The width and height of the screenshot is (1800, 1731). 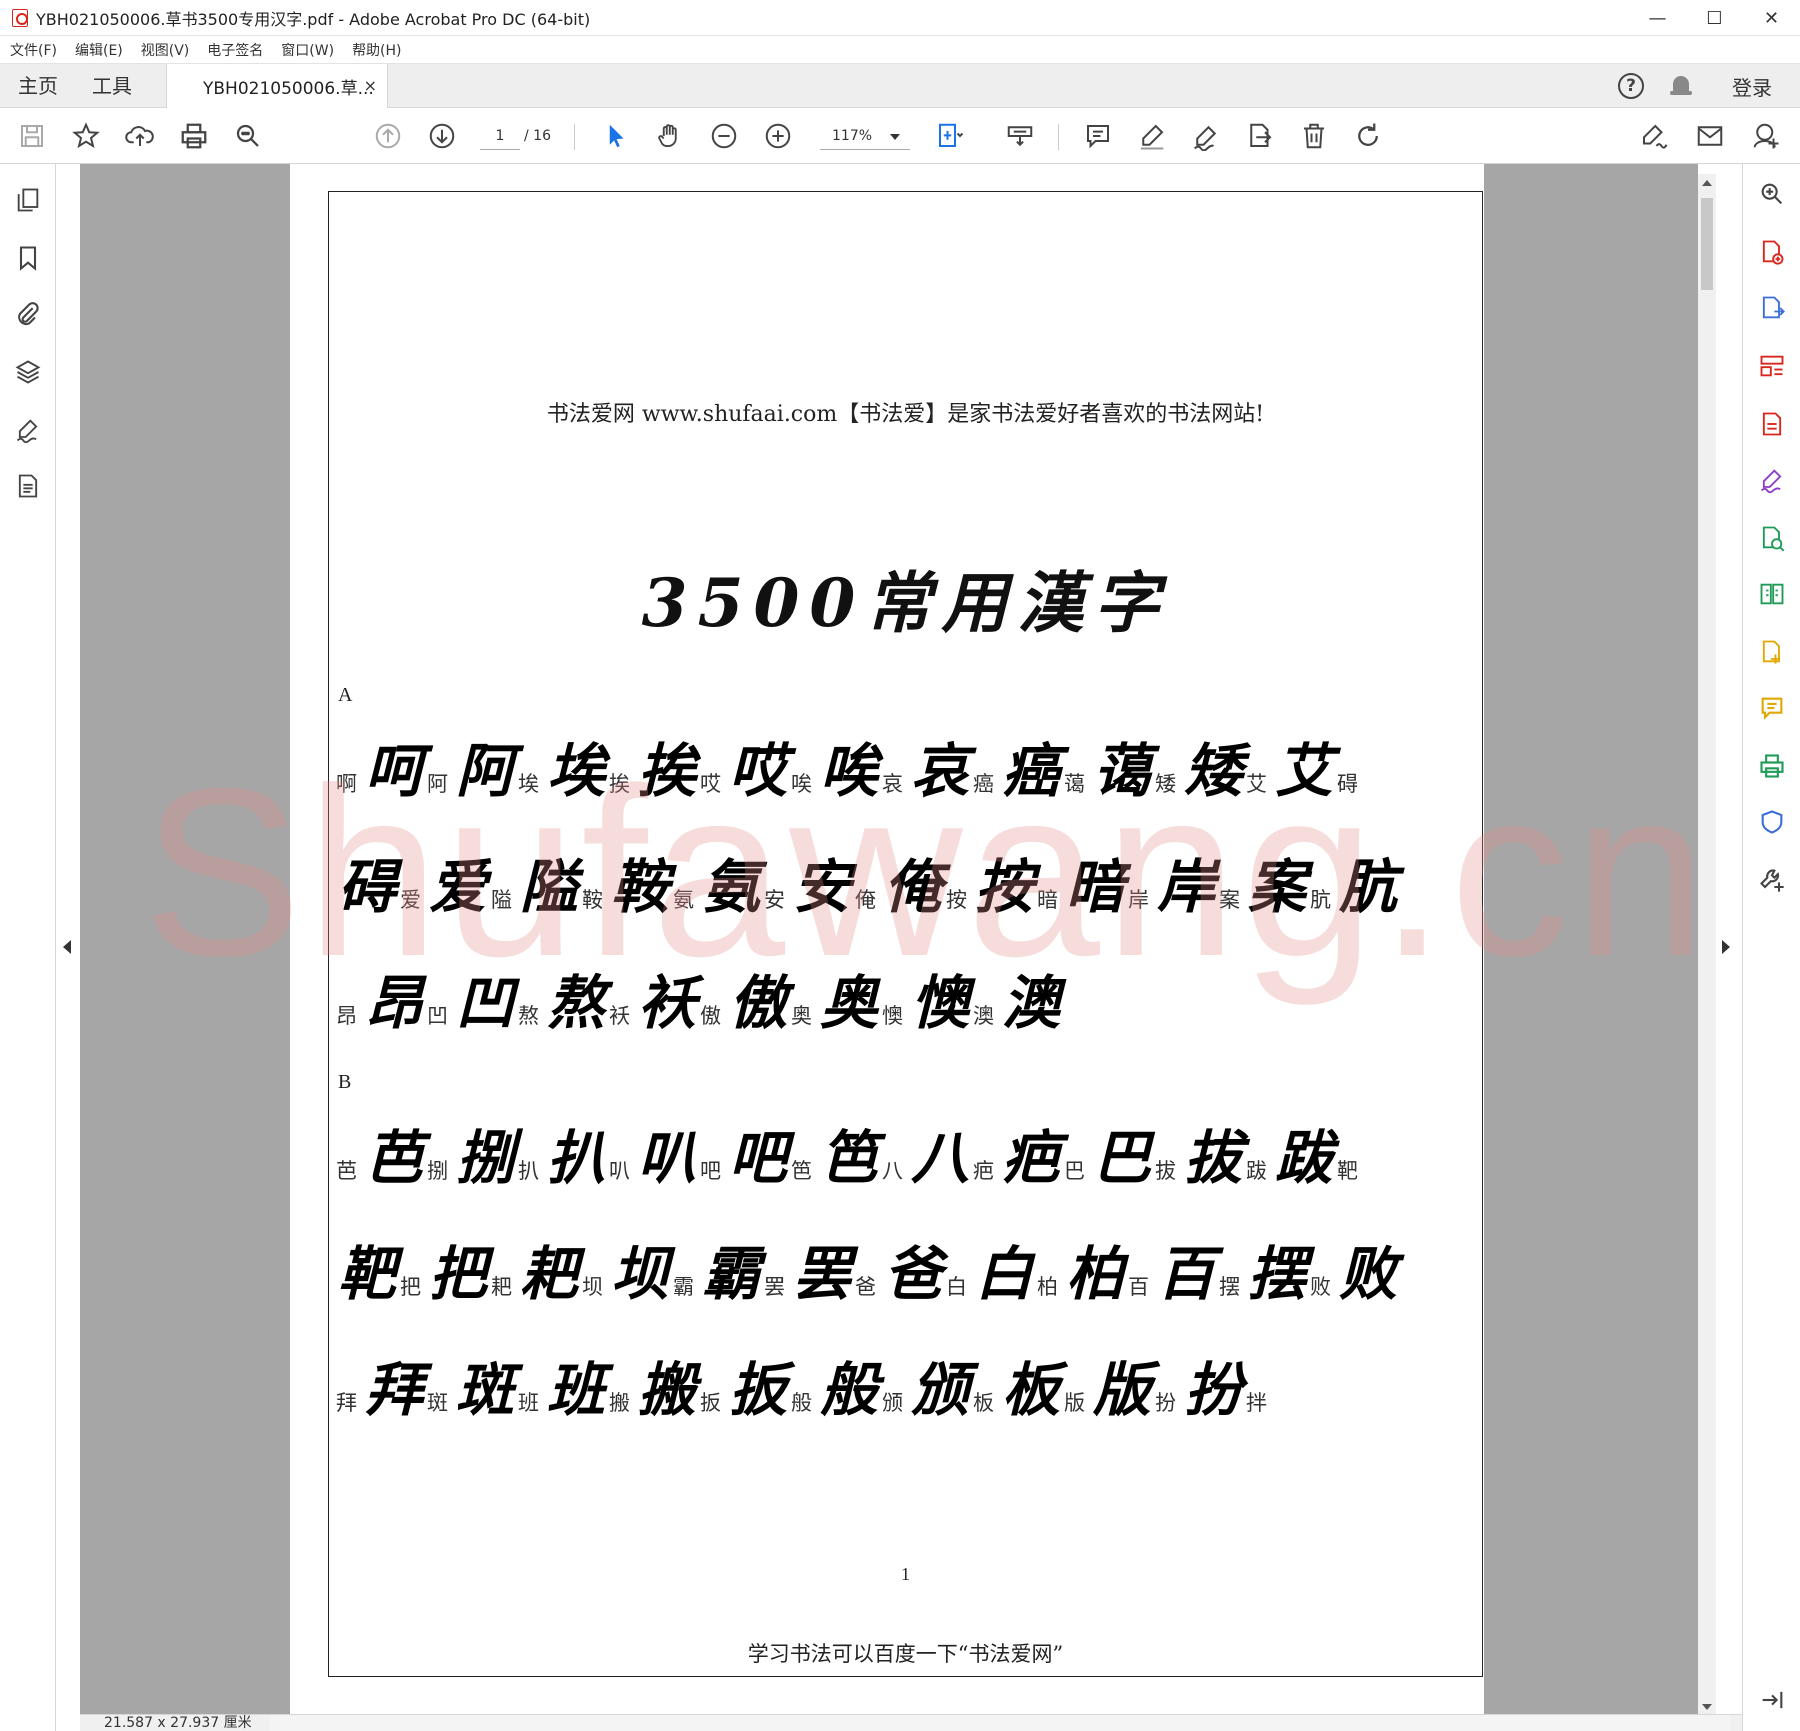 What do you see at coordinates (710, 1016) in the screenshot?
I see `char-standard: 傲` at bounding box center [710, 1016].